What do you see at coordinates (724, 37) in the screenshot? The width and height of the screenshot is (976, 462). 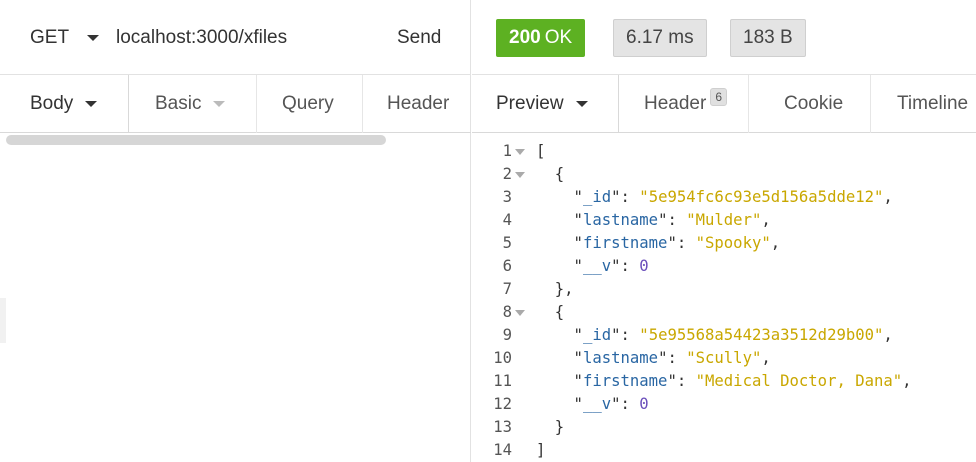 I see `response-meta: 200 OK 6.17 ms 183 B` at bounding box center [724, 37].